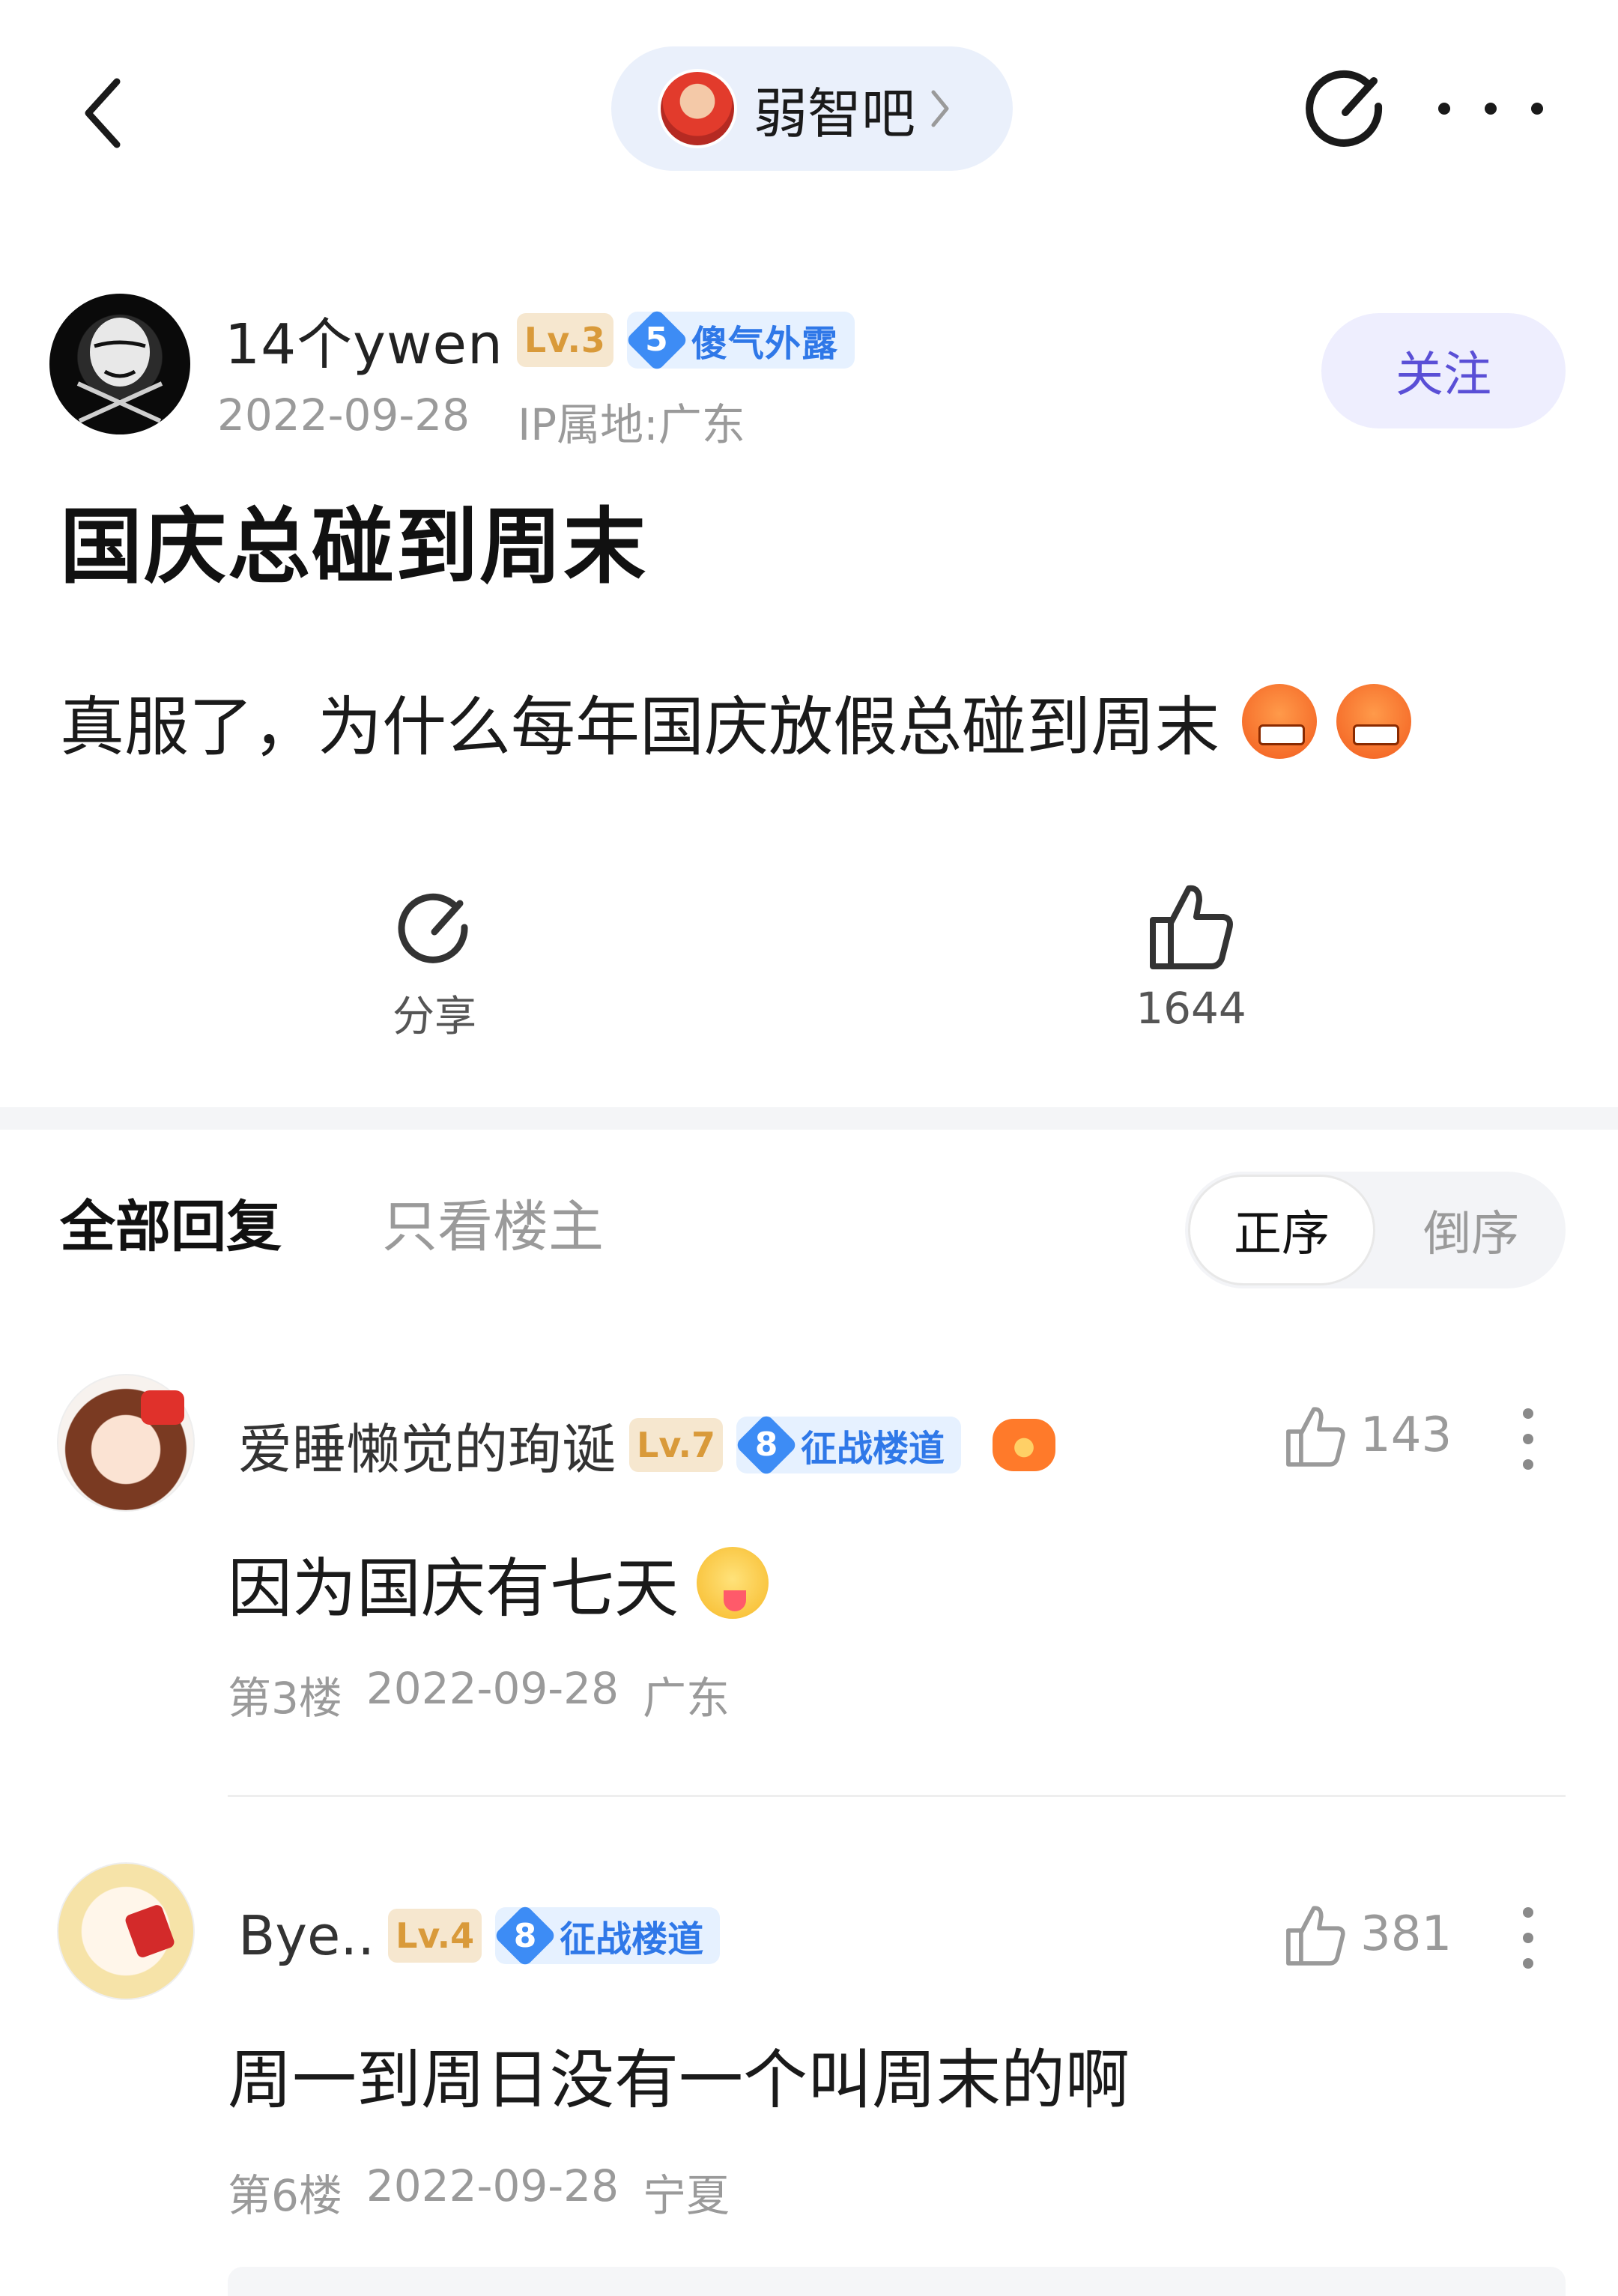 The width and height of the screenshot is (1618, 2296). What do you see at coordinates (686, 2195) in the screenshot?
I see `reply-location: 宁夏` at bounding box center [686, 2195].